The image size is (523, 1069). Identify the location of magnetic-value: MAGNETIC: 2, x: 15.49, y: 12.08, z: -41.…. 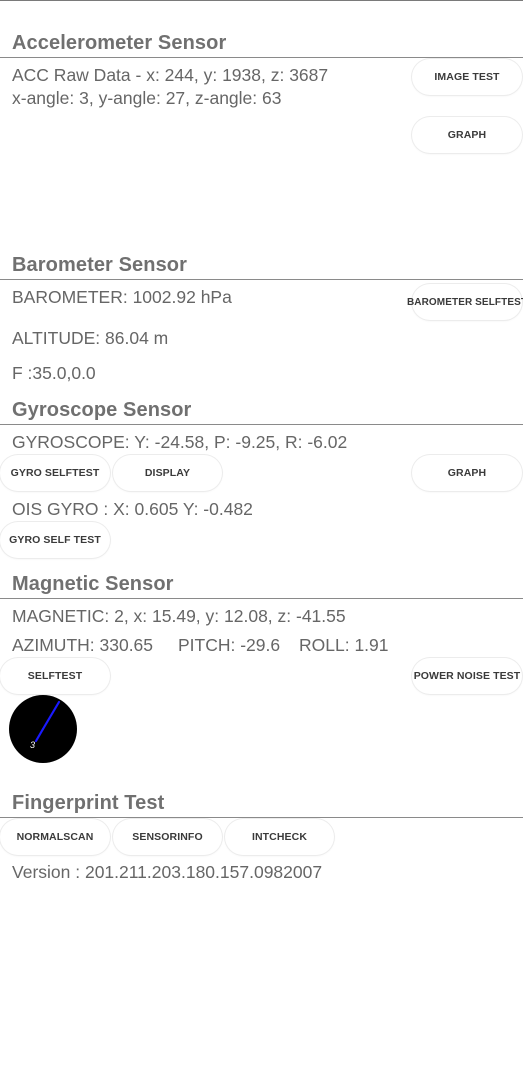
(179, 616).